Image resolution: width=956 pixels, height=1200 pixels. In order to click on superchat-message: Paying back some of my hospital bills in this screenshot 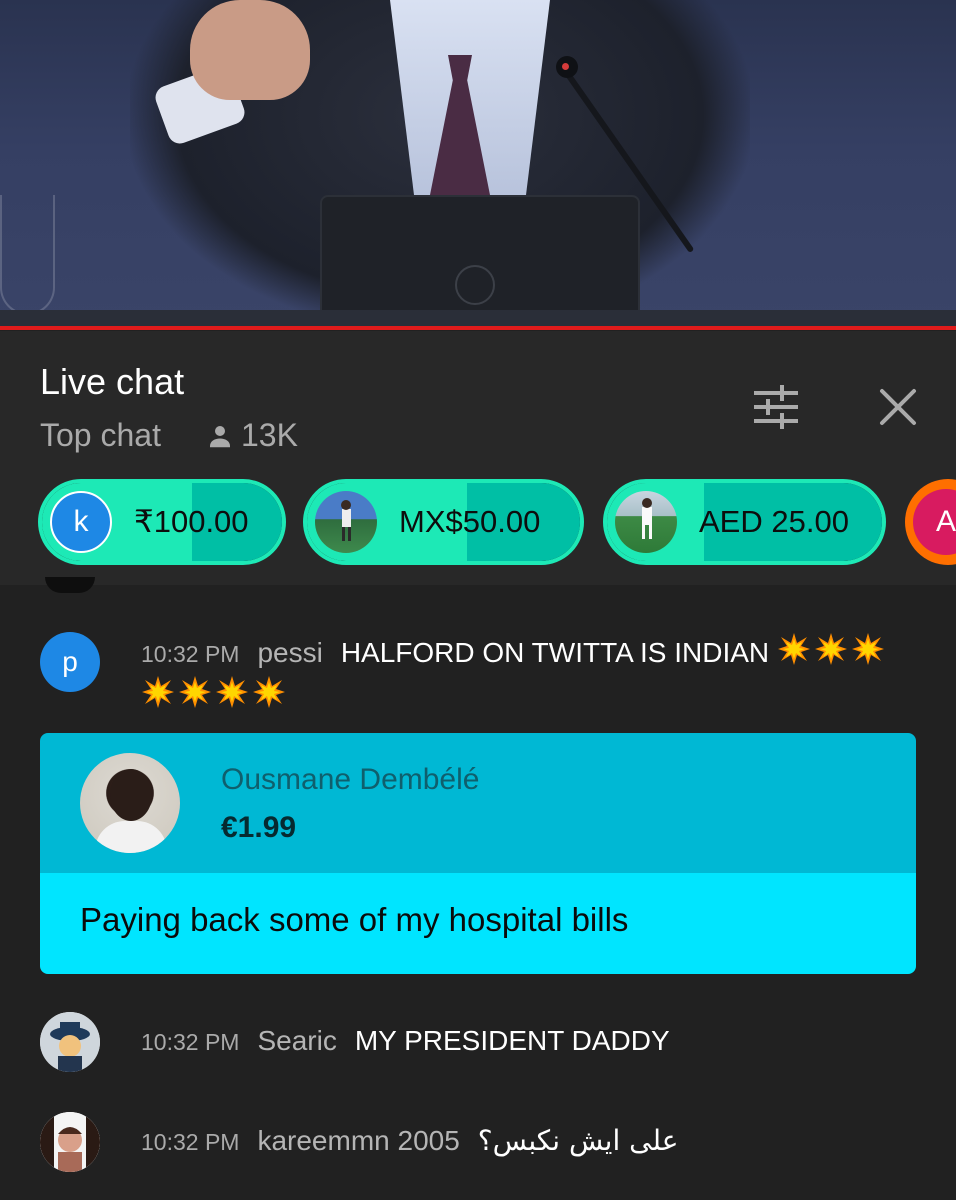, I will do `click(354, 919)`.